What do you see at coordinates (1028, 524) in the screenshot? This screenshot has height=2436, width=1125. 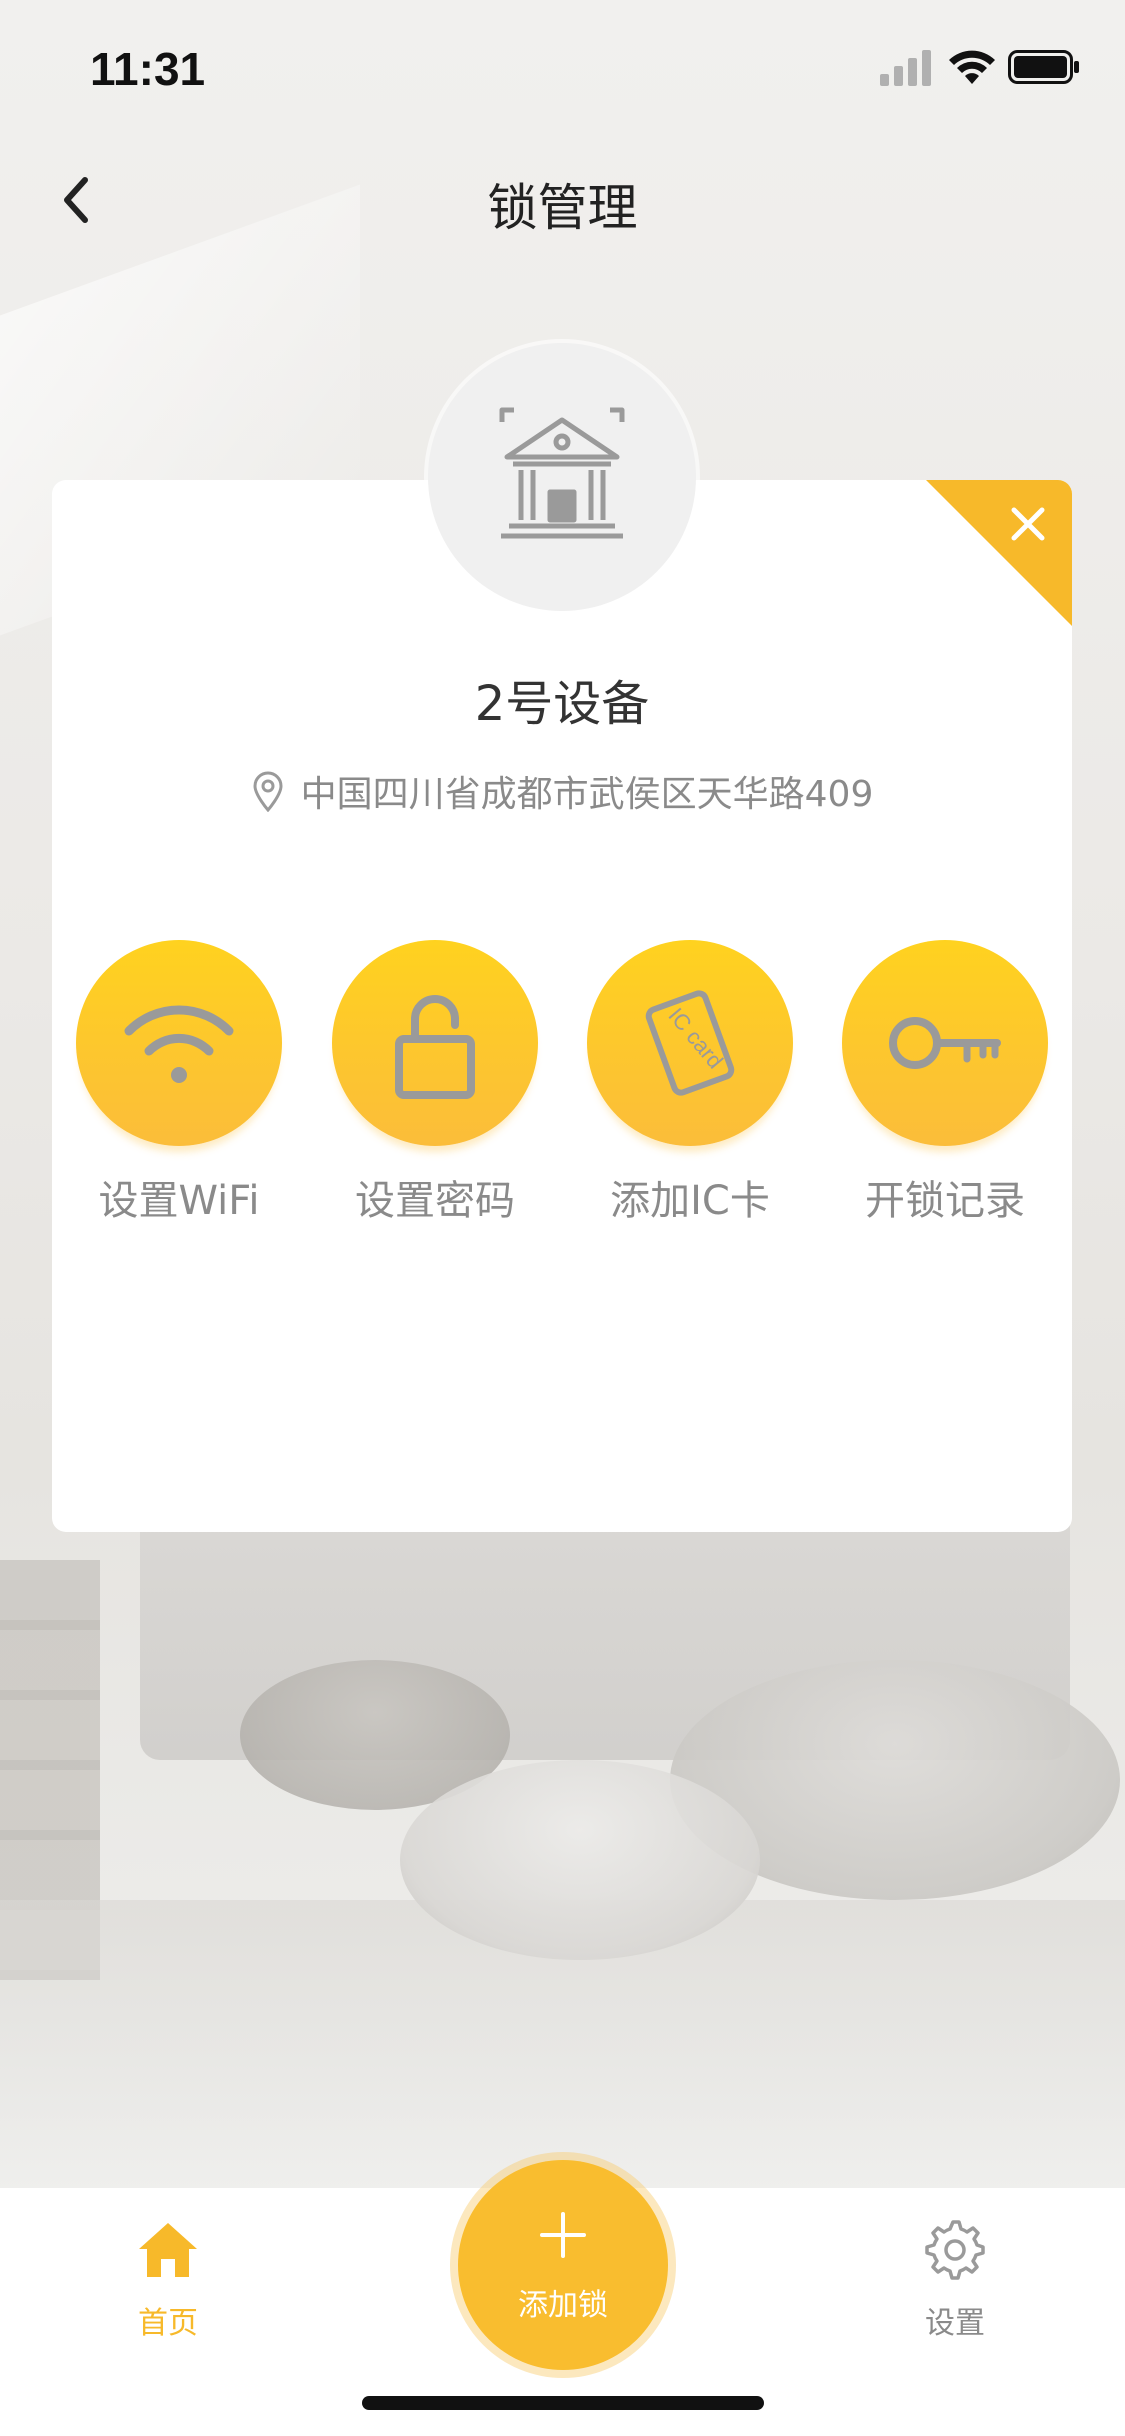 I see `close-icon` at bounding box center [1028, 524].